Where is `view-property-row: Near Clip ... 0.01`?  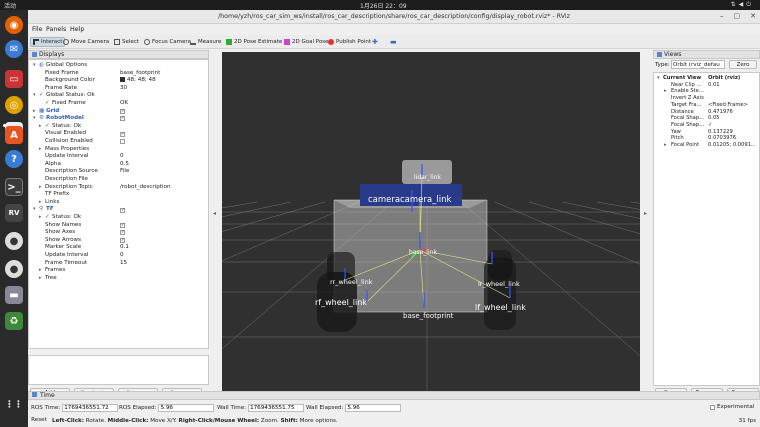
view-property-row: Near Clip ... 0.01 is located at coordinates (706, 85).